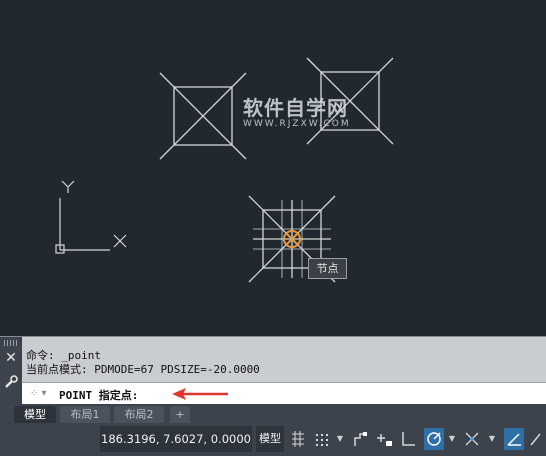  What do you see at coordinates (11, 358) in the screenshot?
I see `close-icon: ✕` at bounding box center [11, 358].